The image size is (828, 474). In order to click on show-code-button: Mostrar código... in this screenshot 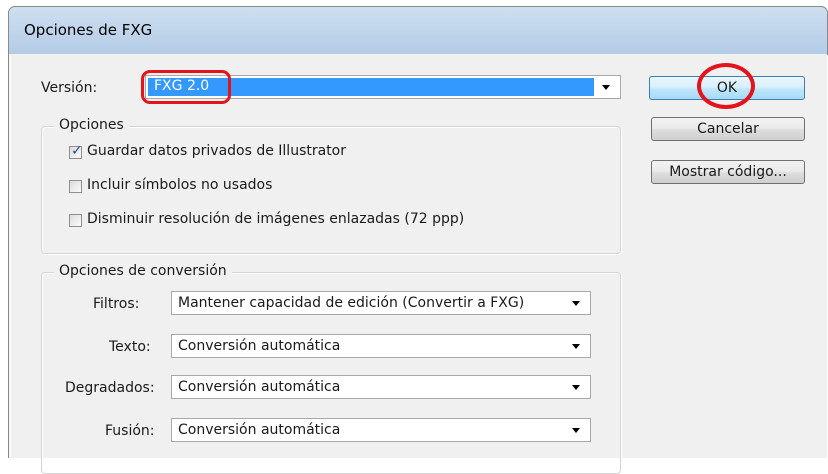, I will do `click(728, 172)`.